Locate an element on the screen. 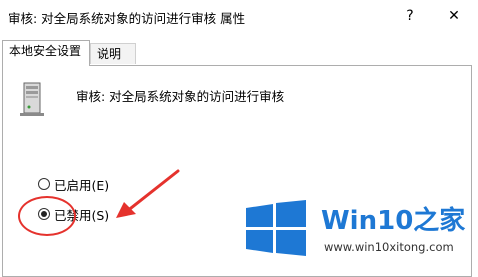  enabled-option: 已启用(E) is located at coordinates (73, 184).